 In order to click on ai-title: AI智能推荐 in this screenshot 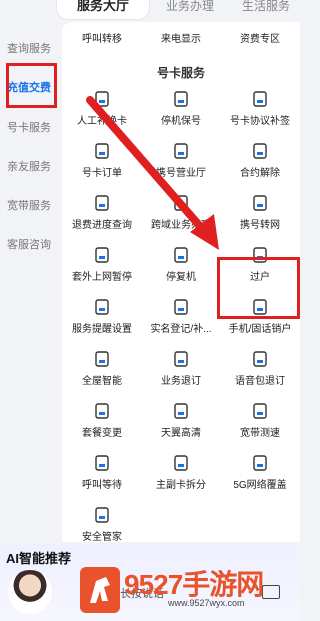, I will do `click(39, 558)`.